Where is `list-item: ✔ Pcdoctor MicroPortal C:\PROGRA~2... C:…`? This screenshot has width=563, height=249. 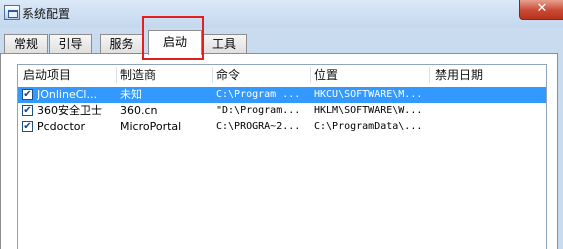 list-item: ✔ Pcdoctor MicroPortal C:\PROGRA~2... C:… is located at coordinates (282, 127).